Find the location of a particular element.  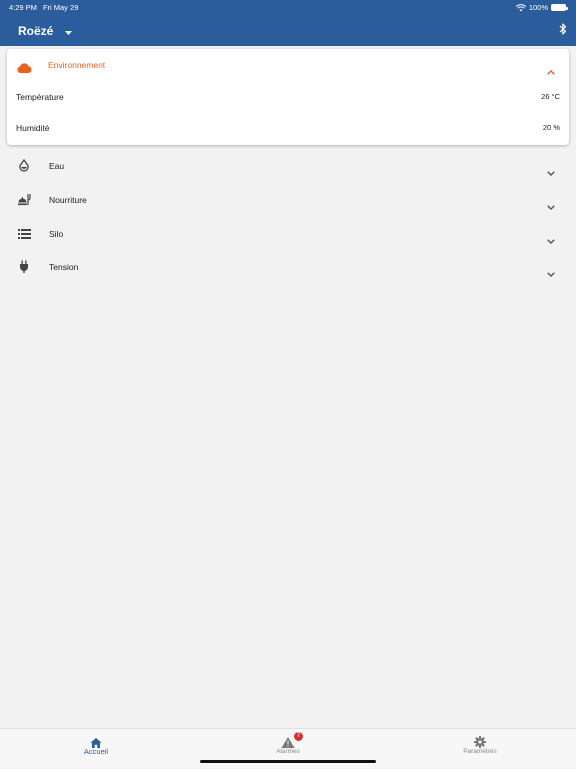

tab-alarmes: 7 Alarmes is located at coordinates (288, 749).